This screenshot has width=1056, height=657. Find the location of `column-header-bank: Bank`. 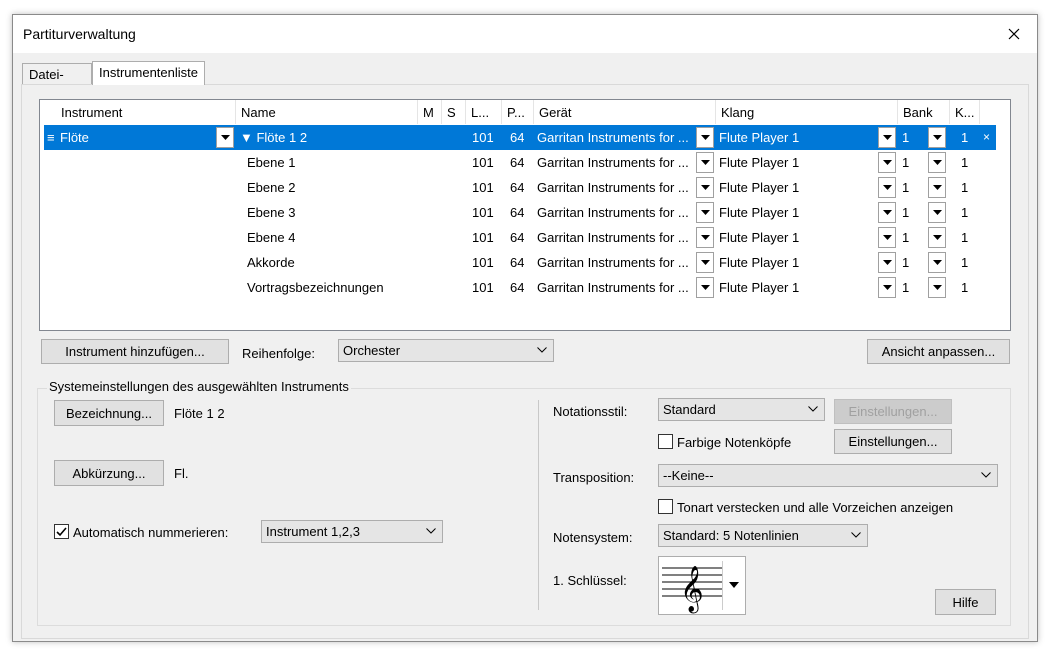

column-header-bank: Bank is located at coordinates (924, 112).